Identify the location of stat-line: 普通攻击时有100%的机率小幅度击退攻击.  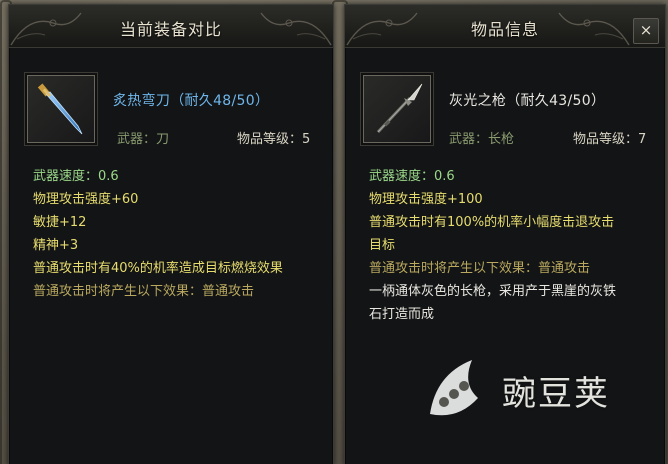
(492, 222).